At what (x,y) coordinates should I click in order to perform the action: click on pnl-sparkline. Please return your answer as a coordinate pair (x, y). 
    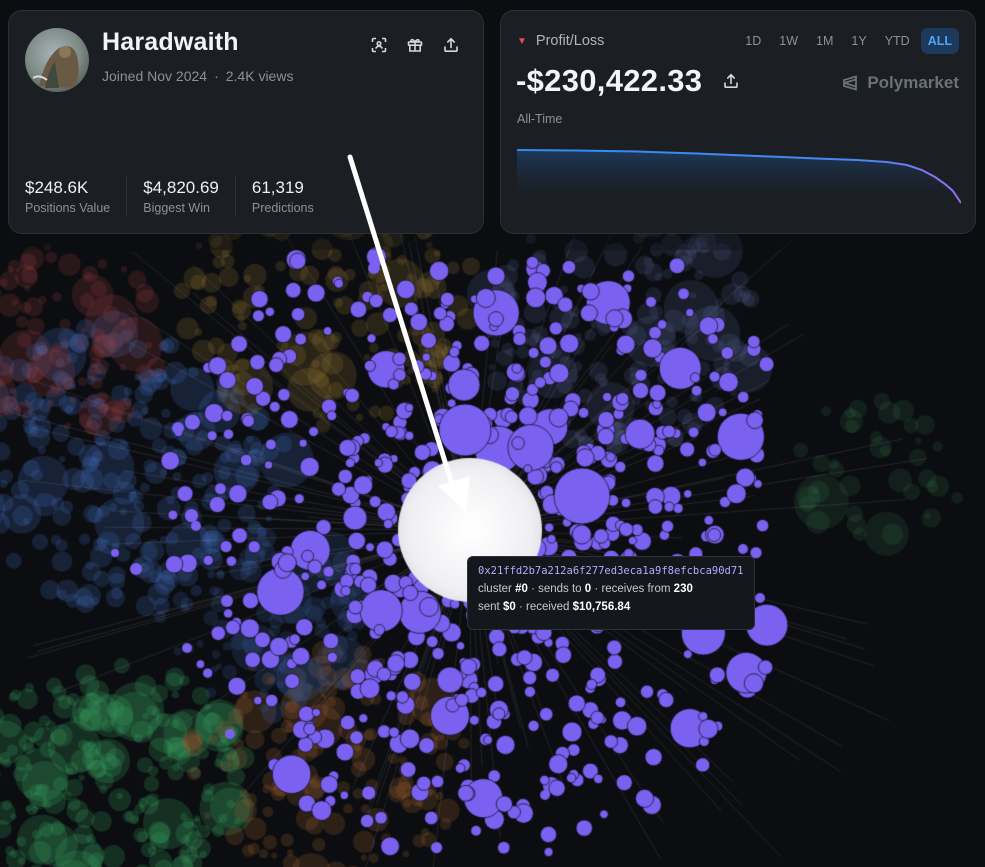
    Looking at the image, I should click on (739, 178).